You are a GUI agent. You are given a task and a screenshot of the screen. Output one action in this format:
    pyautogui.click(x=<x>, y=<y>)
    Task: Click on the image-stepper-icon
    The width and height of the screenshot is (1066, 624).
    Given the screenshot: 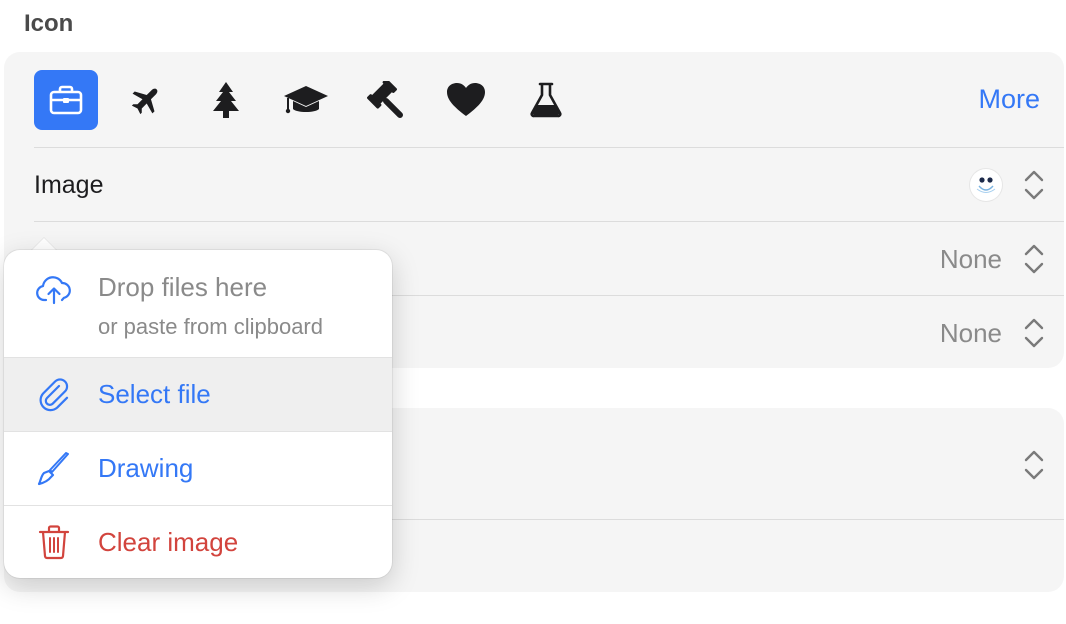 What is the action you would take?
    pyautogui.click(x=1034, y=185)
    